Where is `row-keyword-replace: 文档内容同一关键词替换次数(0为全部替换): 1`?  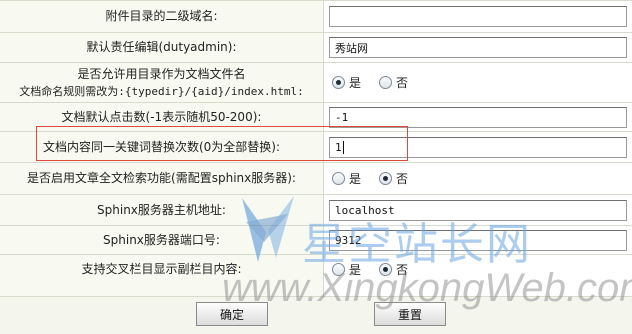
row-keyword-replace: 文档内容同一关键词替换次数(0为全部替换): 1 is located at coordinates (316, 146).